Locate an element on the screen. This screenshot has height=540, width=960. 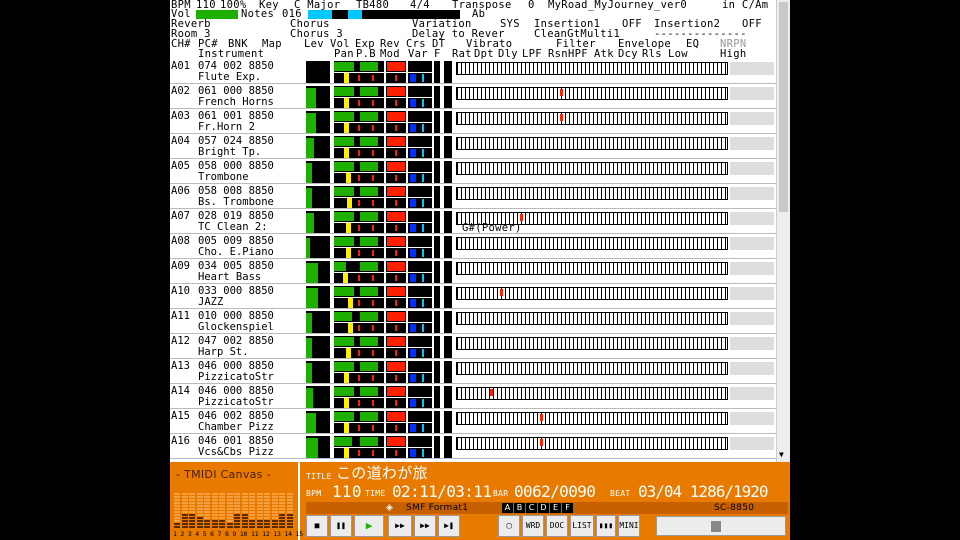
scroll-down-icon: ▼ is located at coordinates (781, 454).